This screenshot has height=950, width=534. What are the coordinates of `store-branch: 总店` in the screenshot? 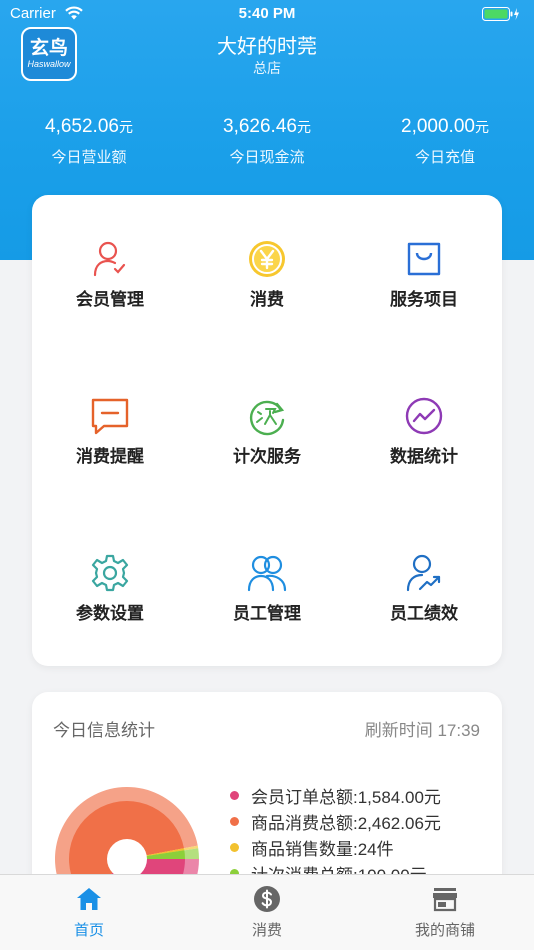 It's located at (267, 68).